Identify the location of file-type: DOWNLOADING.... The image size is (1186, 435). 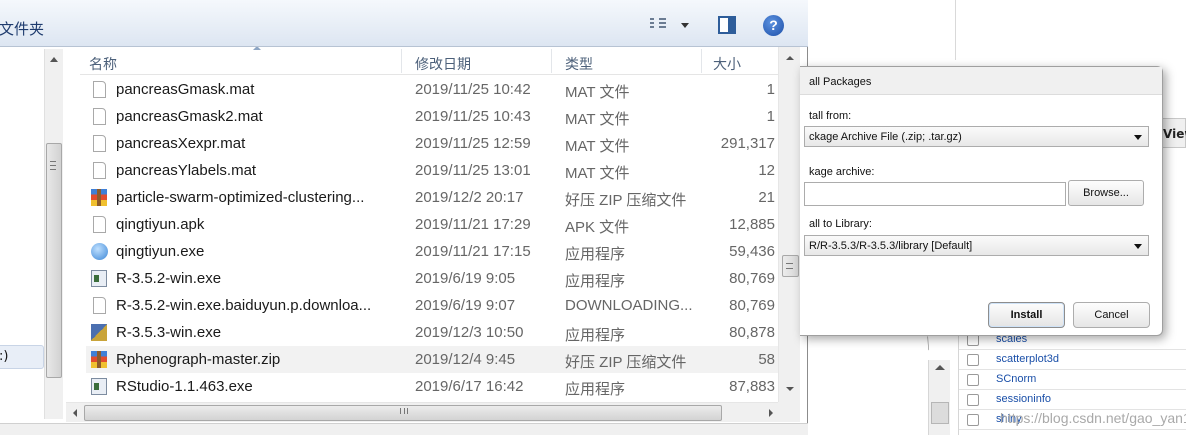
(629, 305).